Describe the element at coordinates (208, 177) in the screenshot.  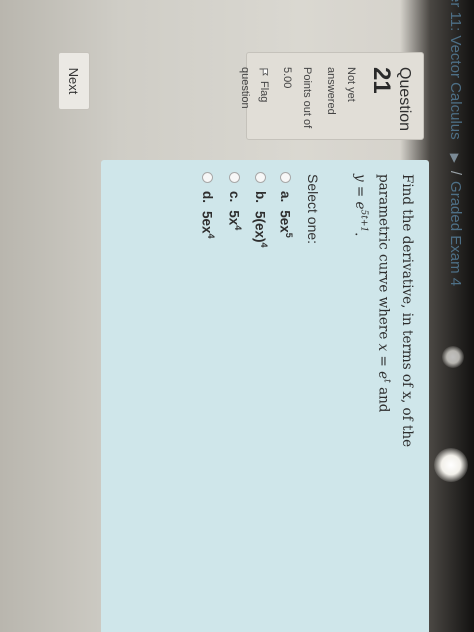
I see `option-d-radio` at that location.